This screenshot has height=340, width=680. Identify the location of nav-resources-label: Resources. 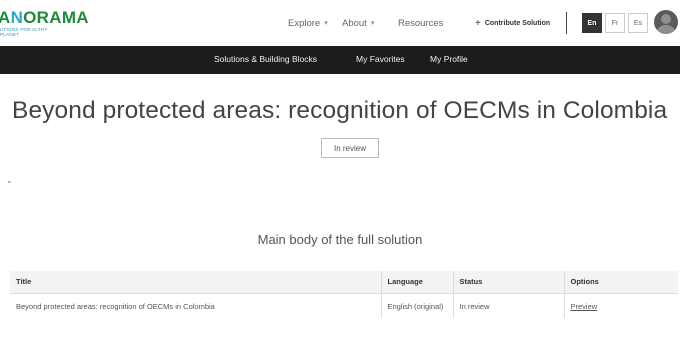
(421, 23).